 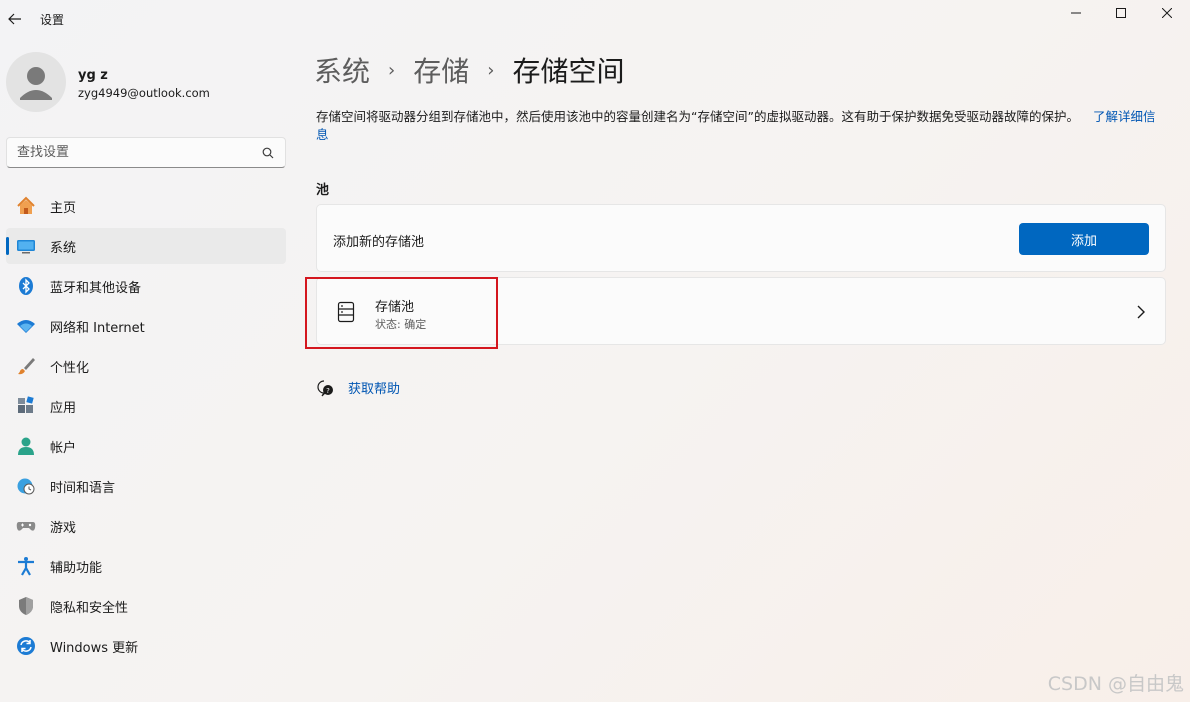 I want to click on search-box, so click(x=146, y=152).